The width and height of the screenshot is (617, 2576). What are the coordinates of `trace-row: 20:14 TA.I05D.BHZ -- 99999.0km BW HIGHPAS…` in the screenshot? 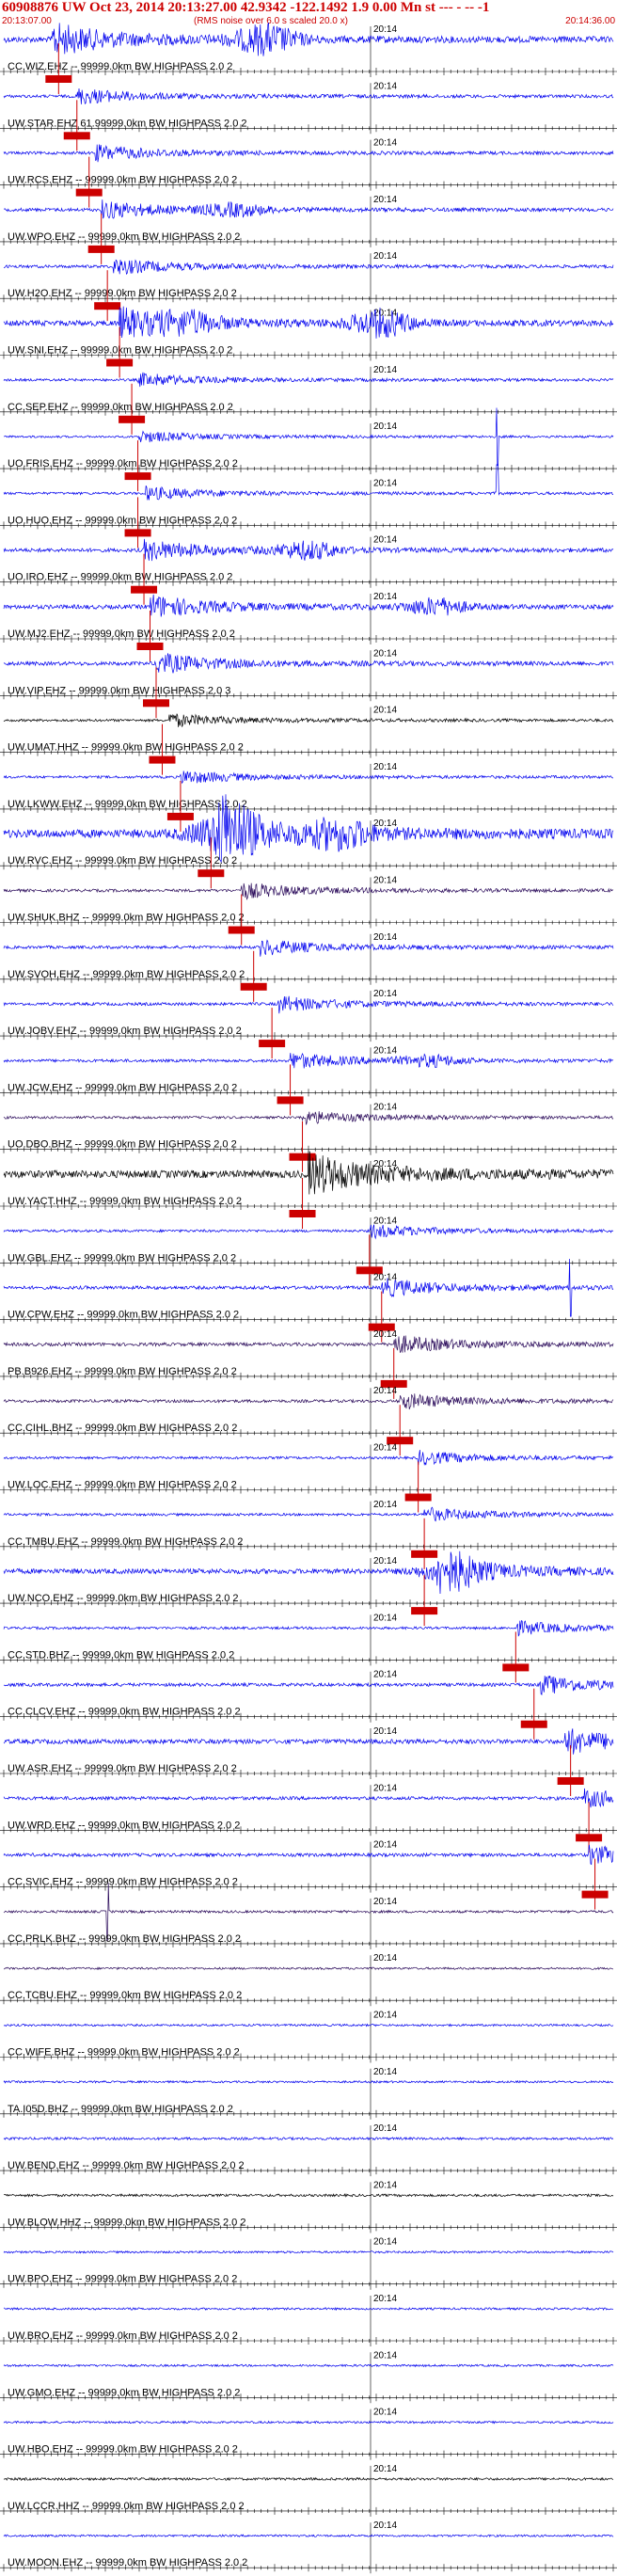 It's located at (308, 2094).